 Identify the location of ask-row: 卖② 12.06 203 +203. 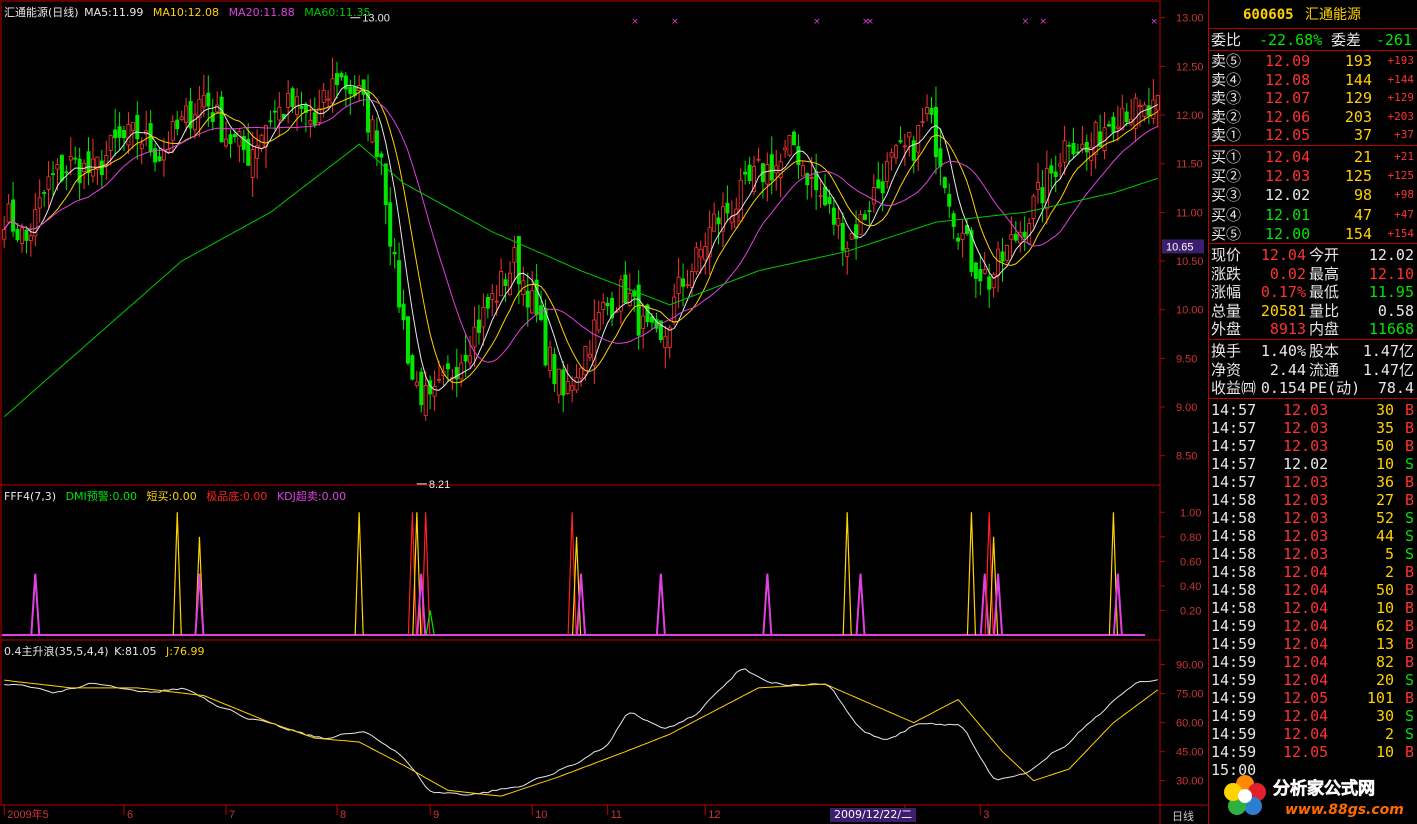
(1313, 117).